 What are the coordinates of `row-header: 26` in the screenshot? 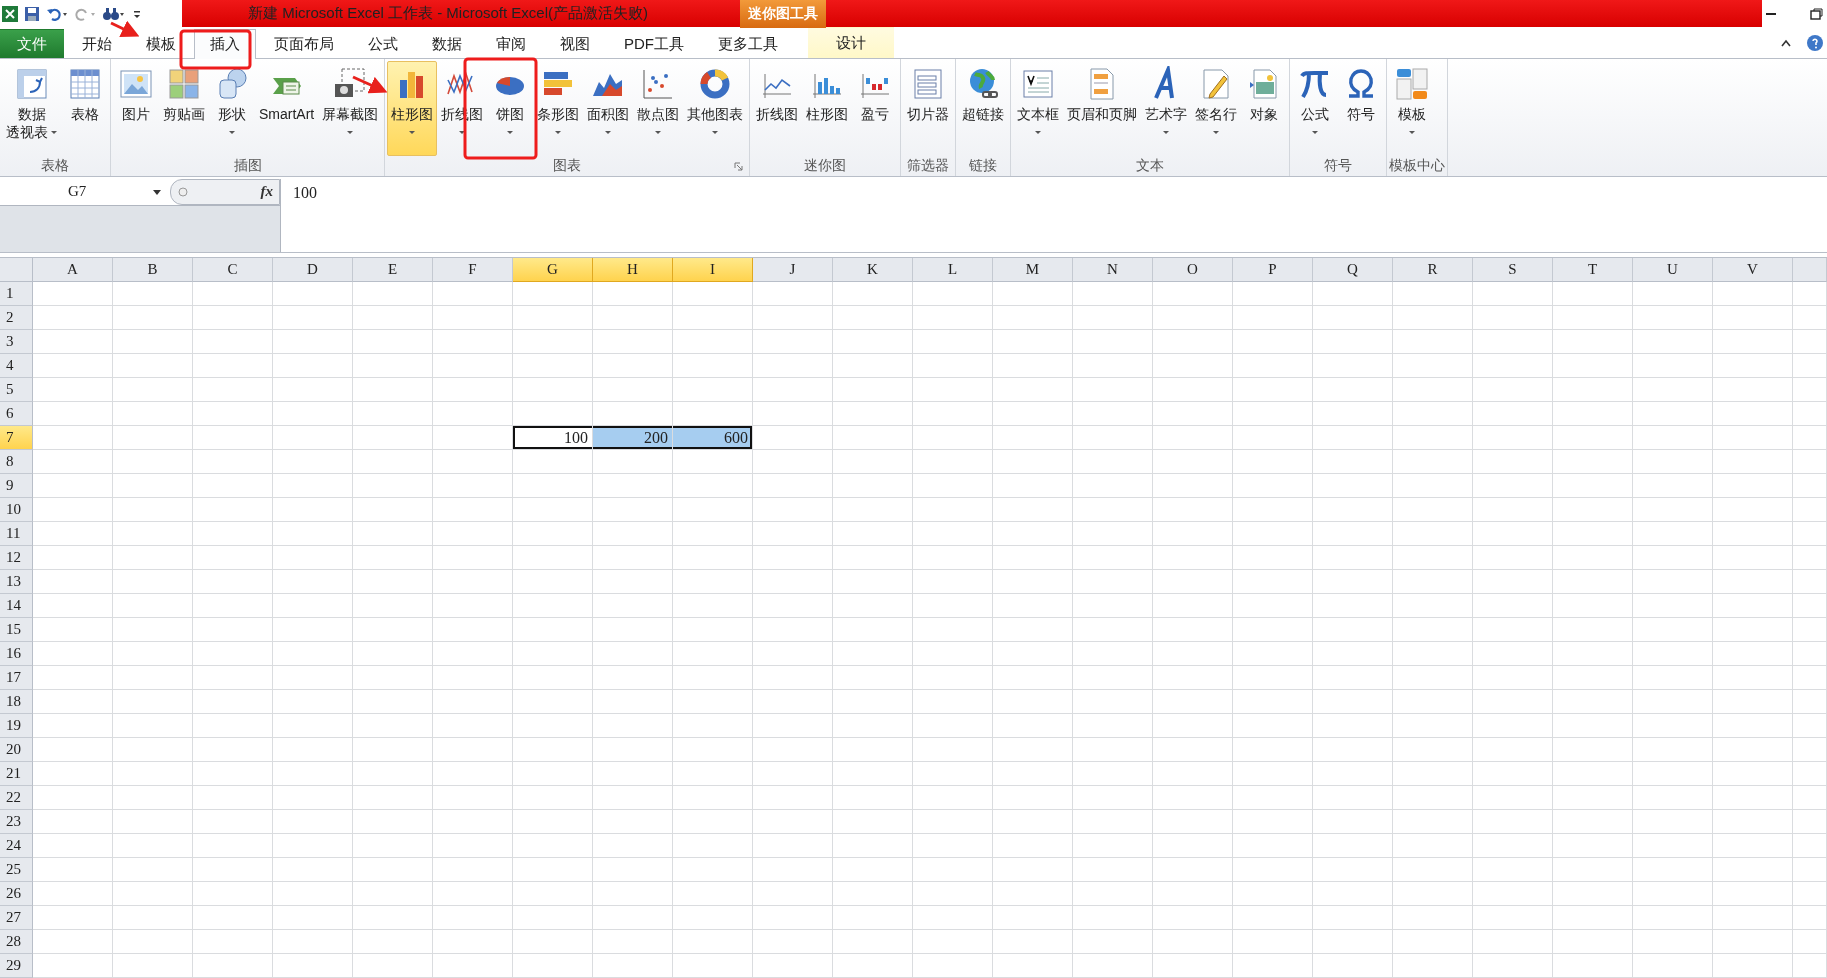 It's located at (16, 894).